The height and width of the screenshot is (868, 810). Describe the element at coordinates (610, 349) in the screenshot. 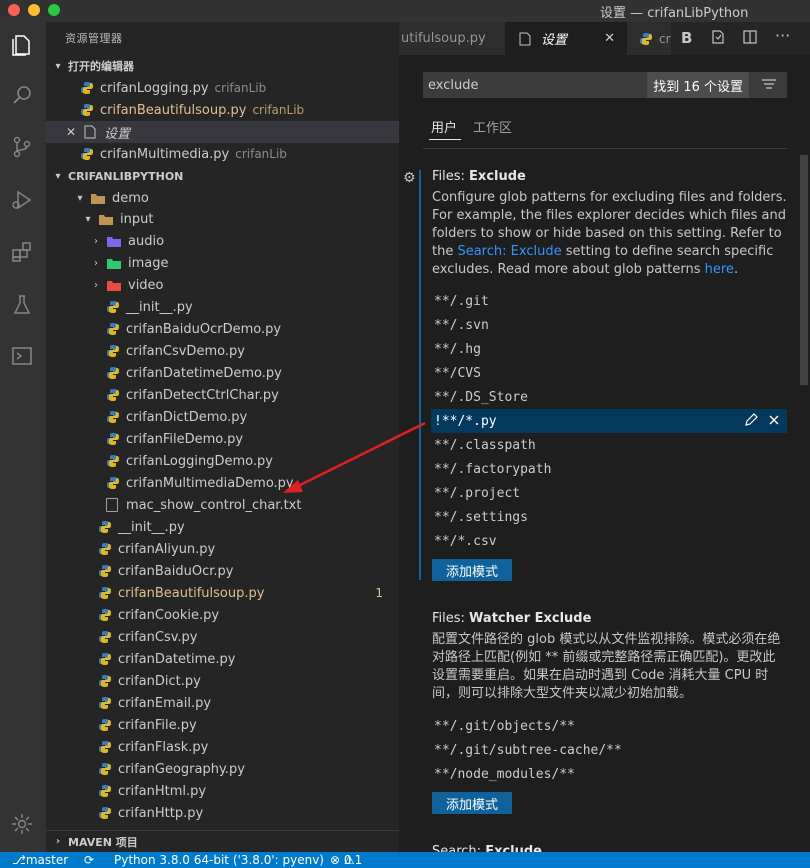

I see `exclude-pattern-item: **/.hg` at that location.